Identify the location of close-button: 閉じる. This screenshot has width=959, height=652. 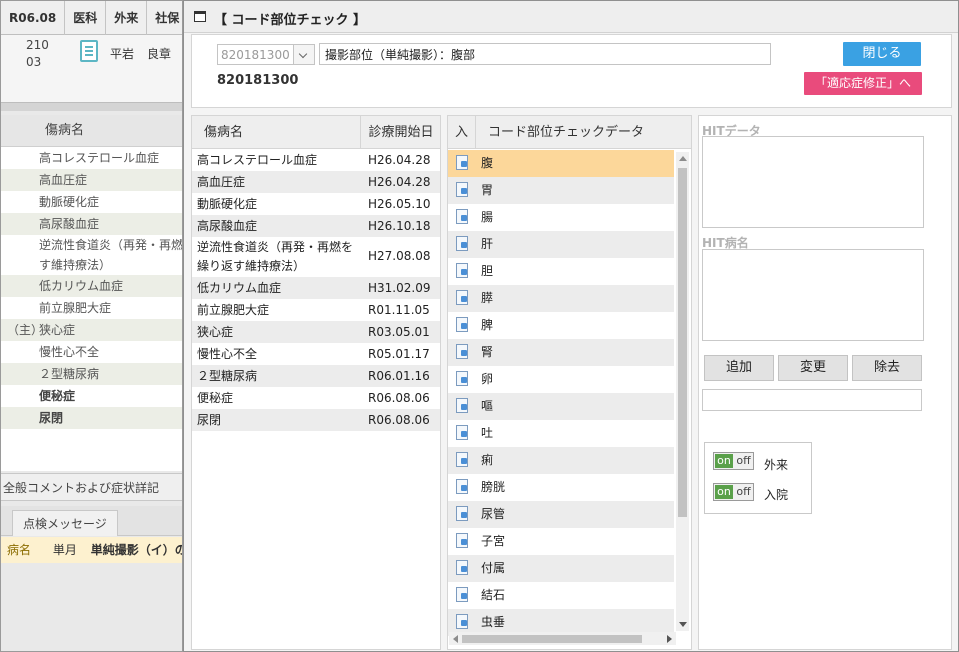
(882, 54).